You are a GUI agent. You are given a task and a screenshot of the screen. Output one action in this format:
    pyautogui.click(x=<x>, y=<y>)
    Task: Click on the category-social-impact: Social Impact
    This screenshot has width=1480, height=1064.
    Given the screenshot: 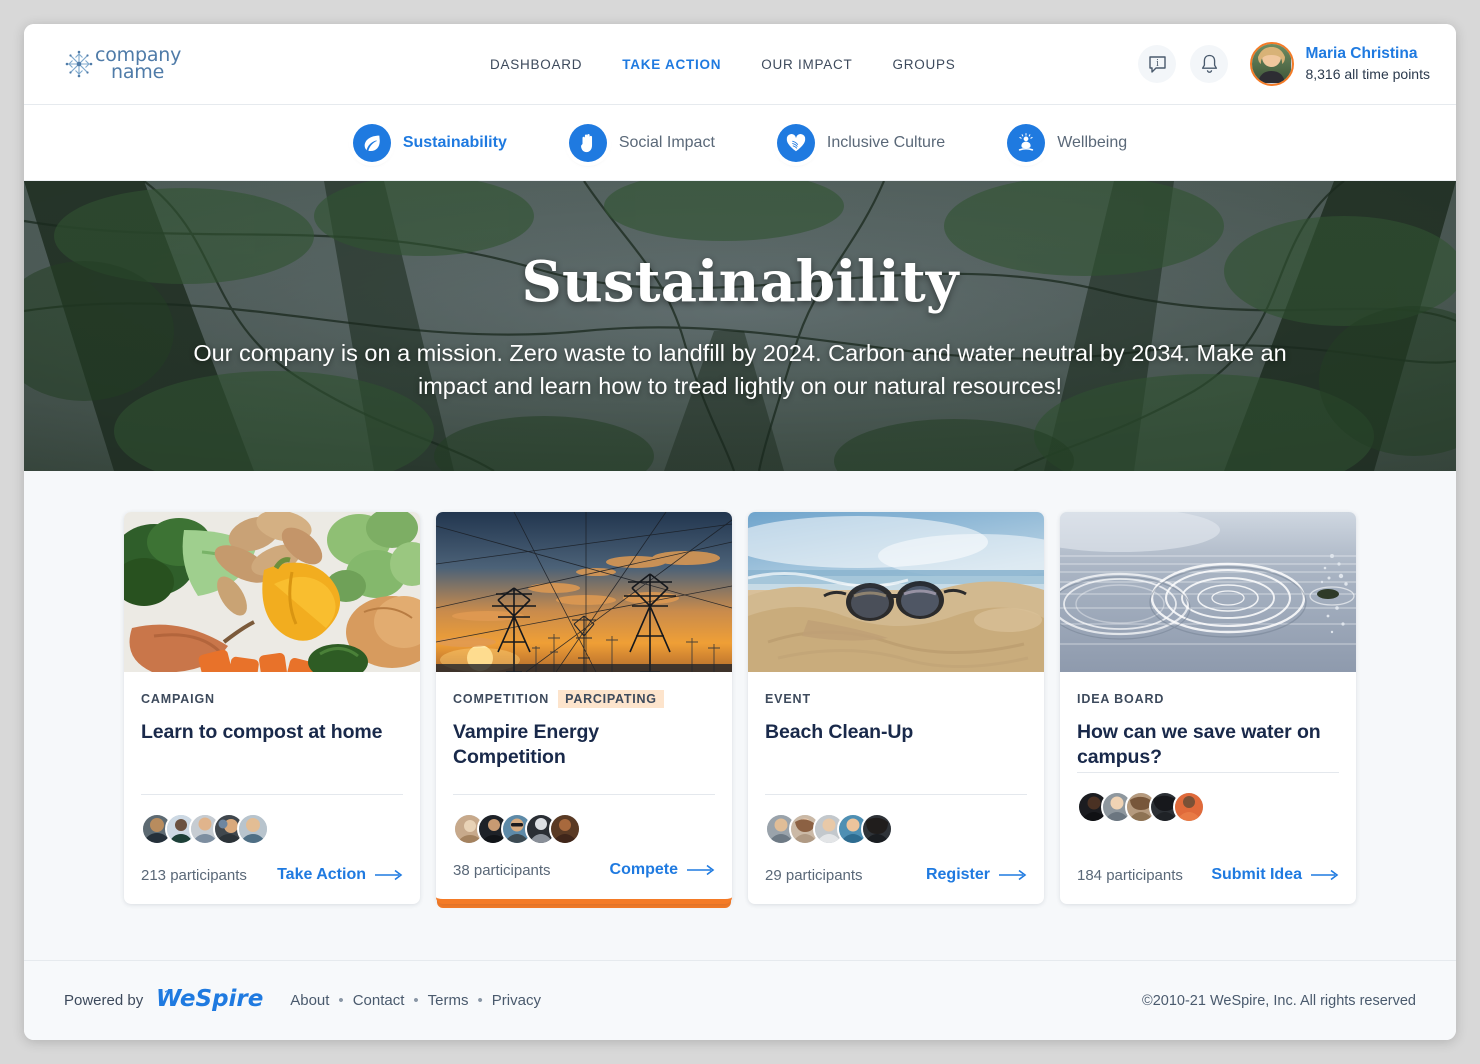 What is the action you would take?
    pyautogui.click(x=642, y=142)
    